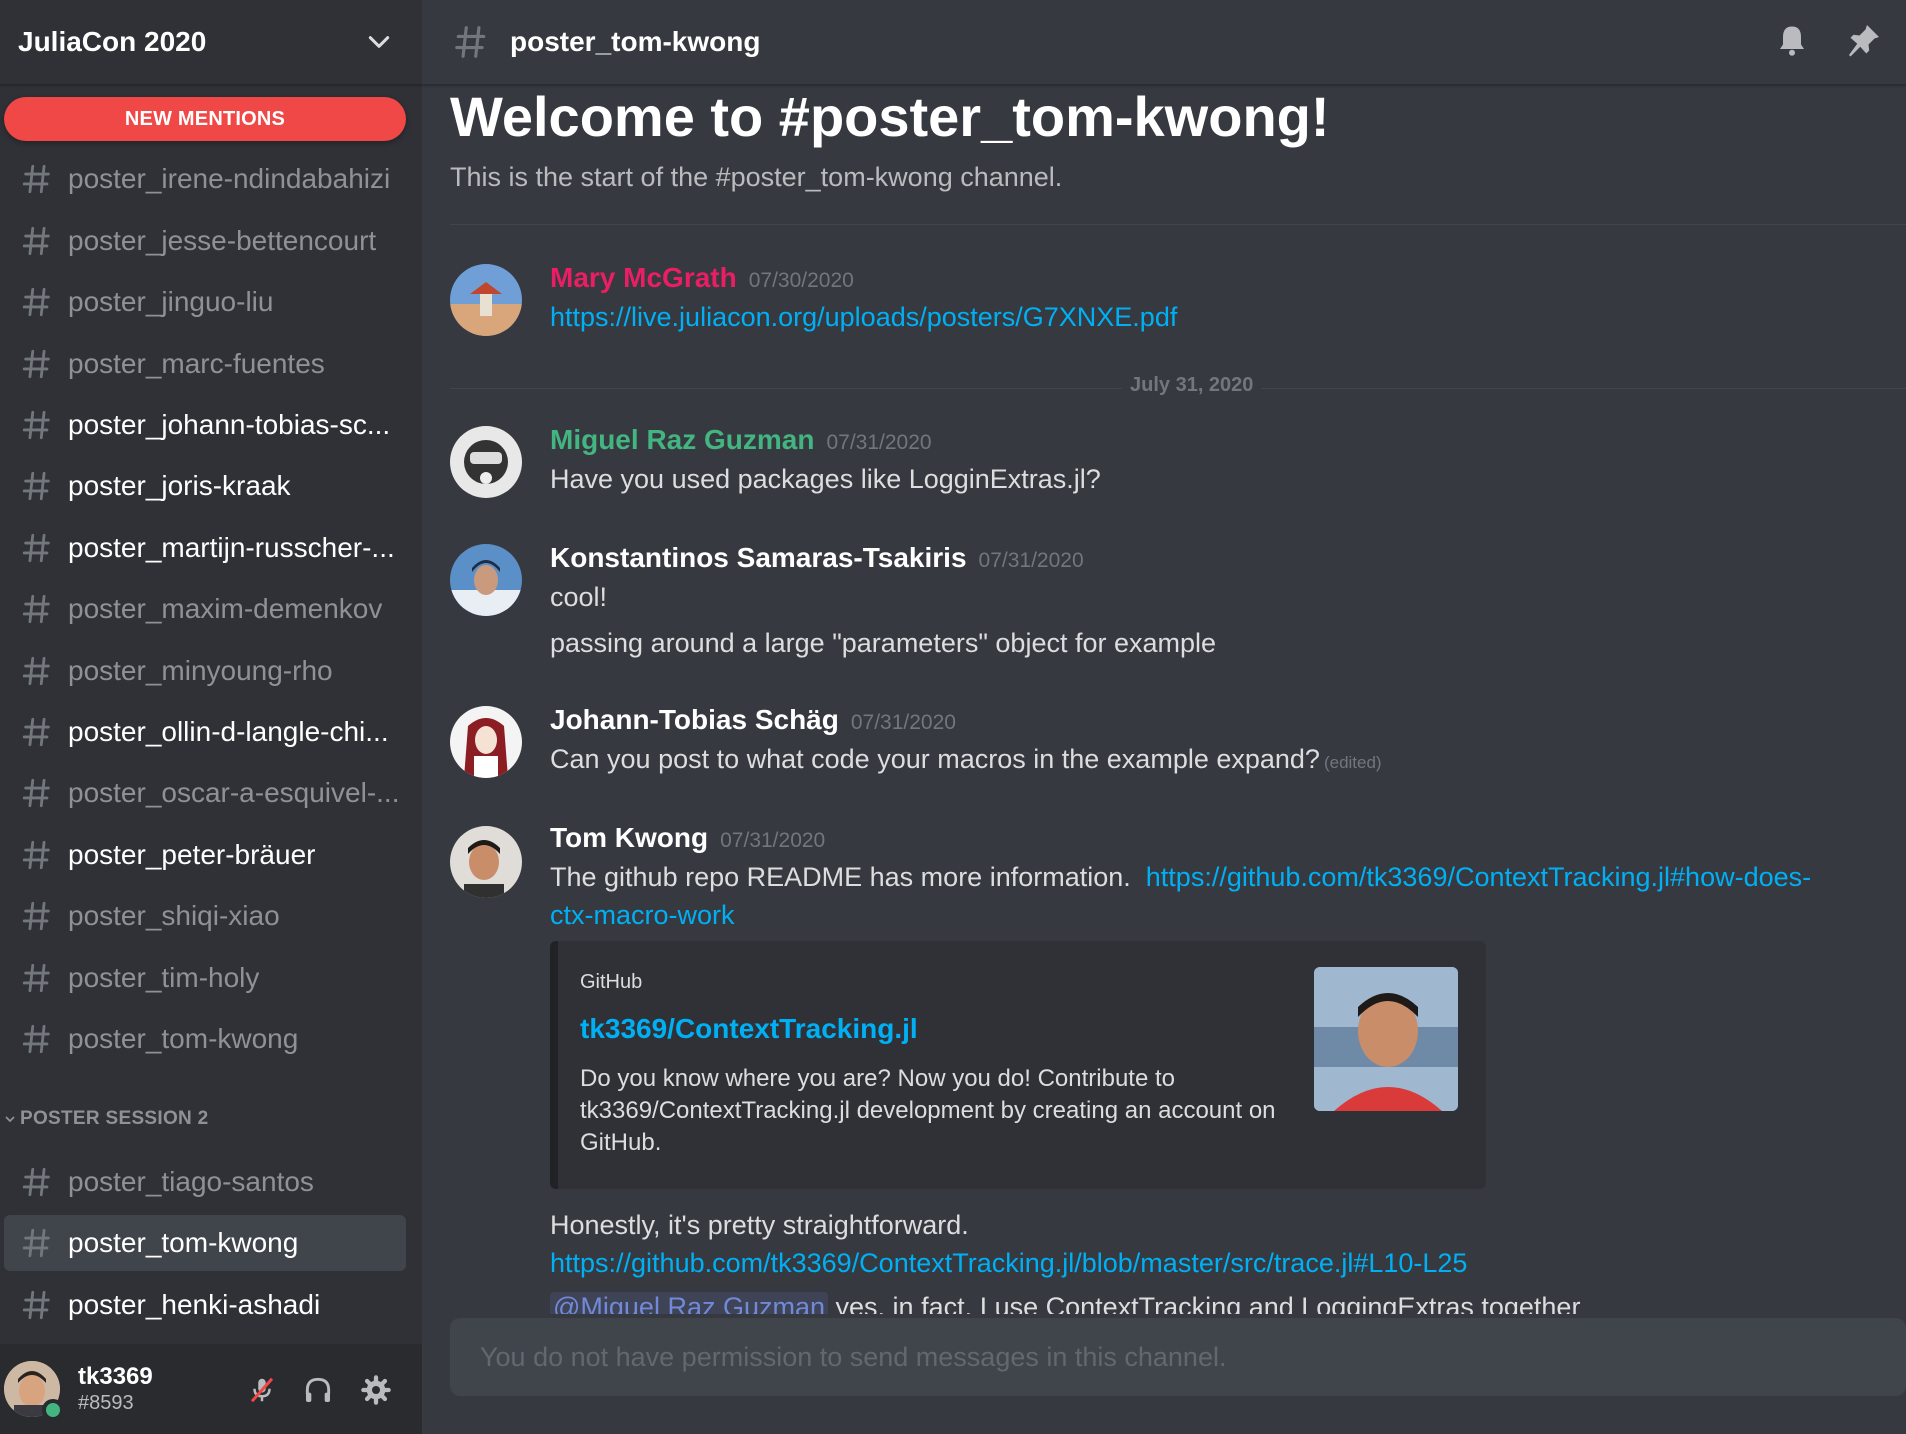 Image resolution: width=1906 pixels, height=1434 pixels. I want to click on message-author: Johann-Tobias Schäg 07/31/2020, so click(753, 720).